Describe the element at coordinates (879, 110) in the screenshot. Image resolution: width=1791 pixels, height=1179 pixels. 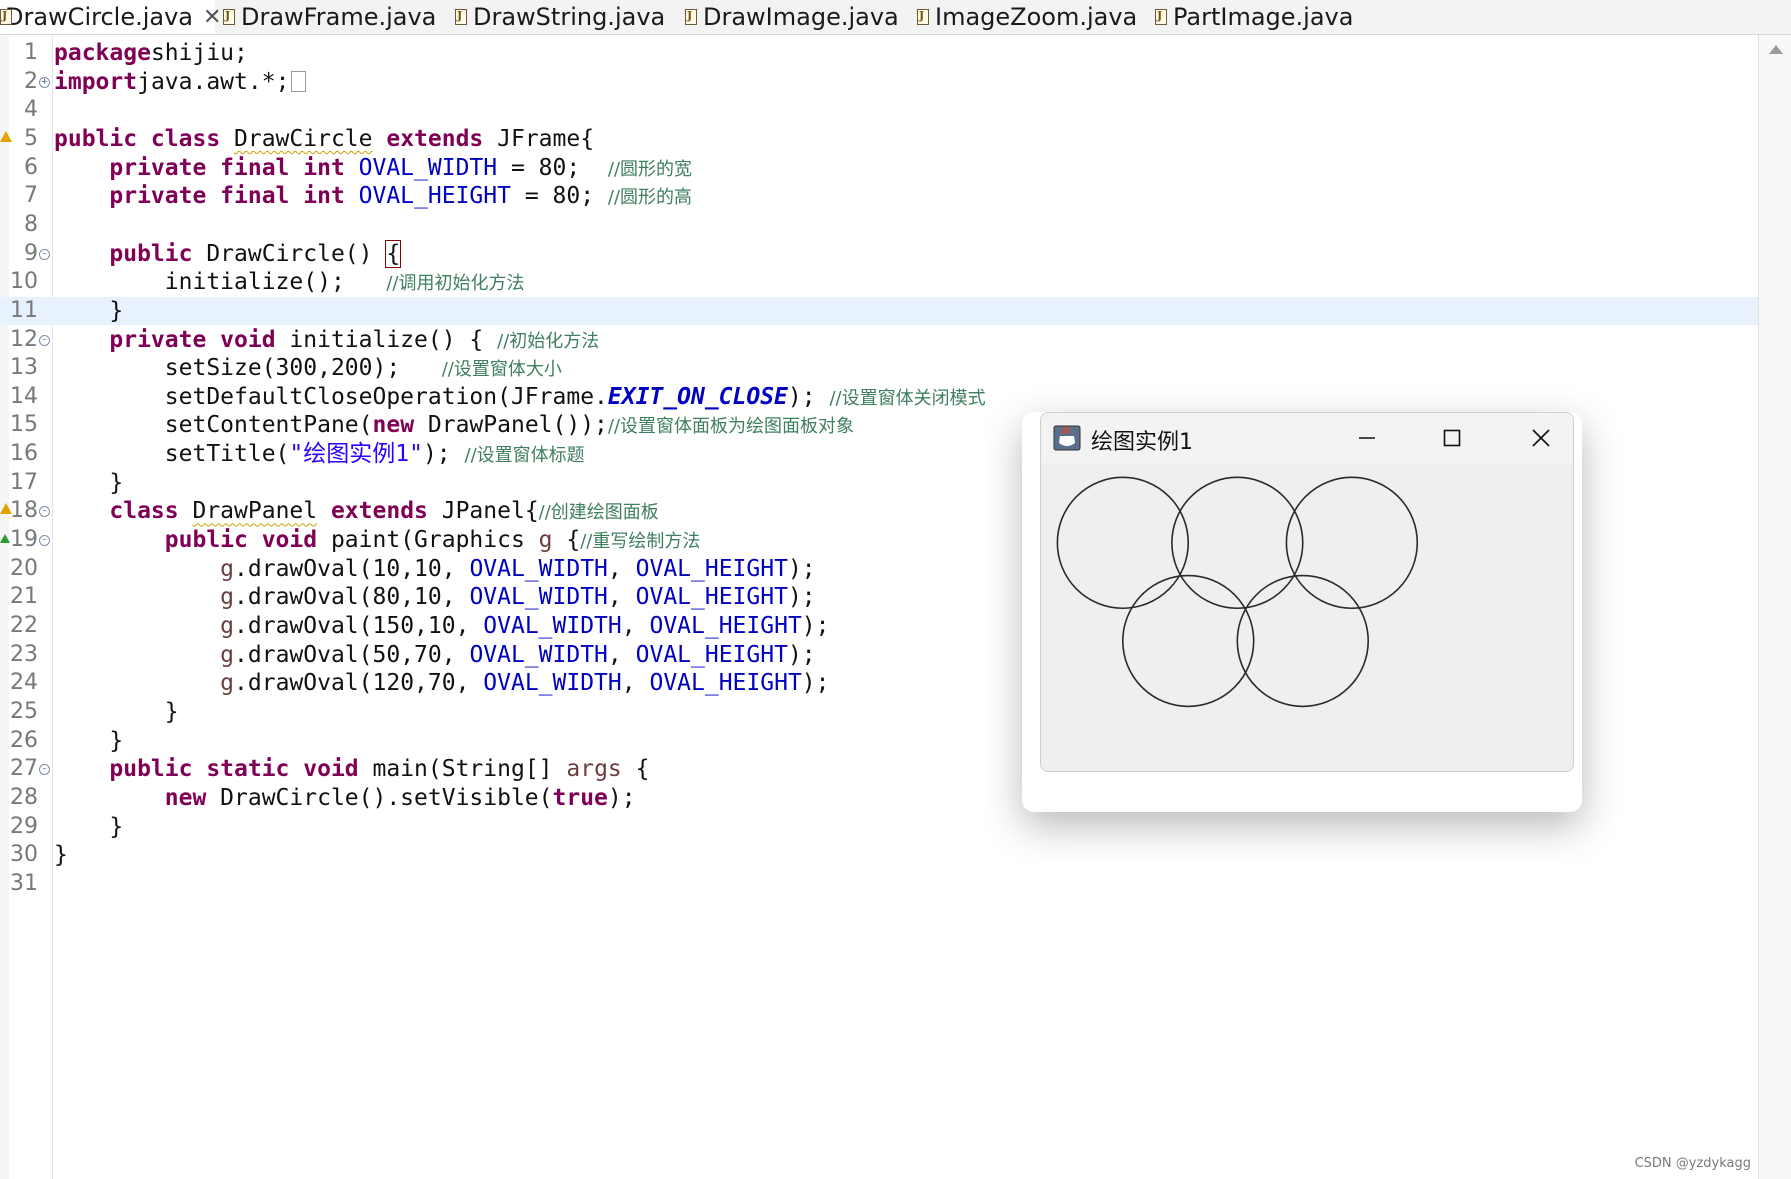
I see `code-line: 4` at that location.